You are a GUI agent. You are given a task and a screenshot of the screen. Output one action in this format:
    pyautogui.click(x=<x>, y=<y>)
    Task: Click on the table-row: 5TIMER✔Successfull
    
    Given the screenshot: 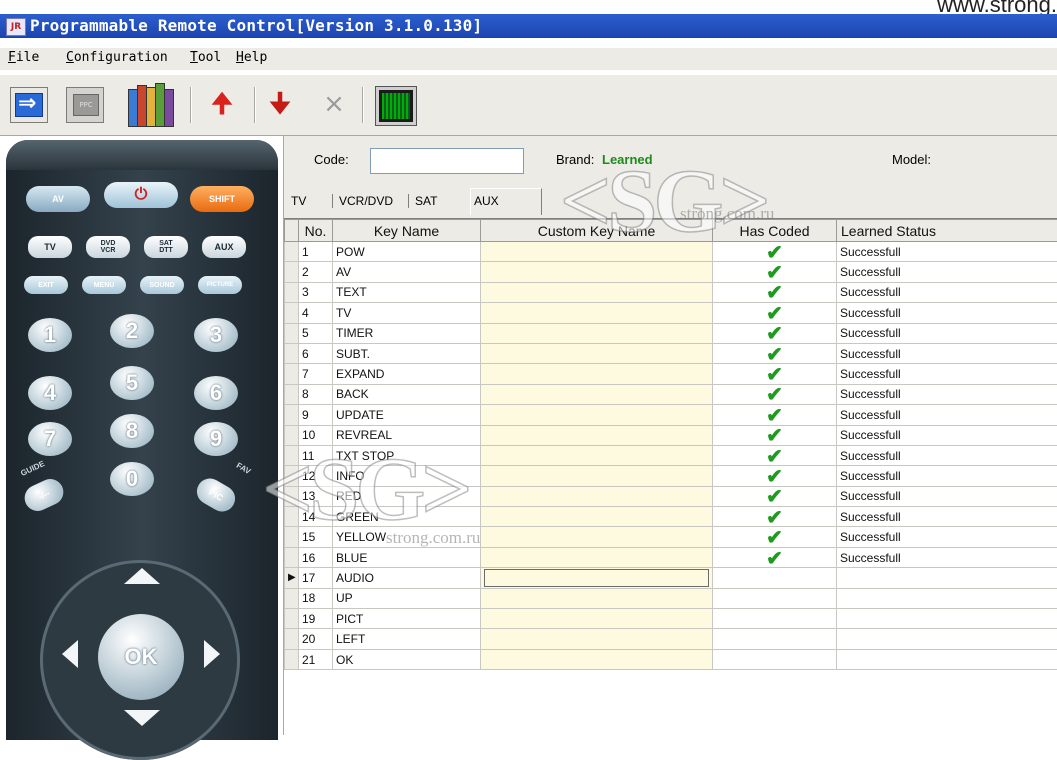 What is the action you would take?
    pyautogui.click(x=671, y=333)
    